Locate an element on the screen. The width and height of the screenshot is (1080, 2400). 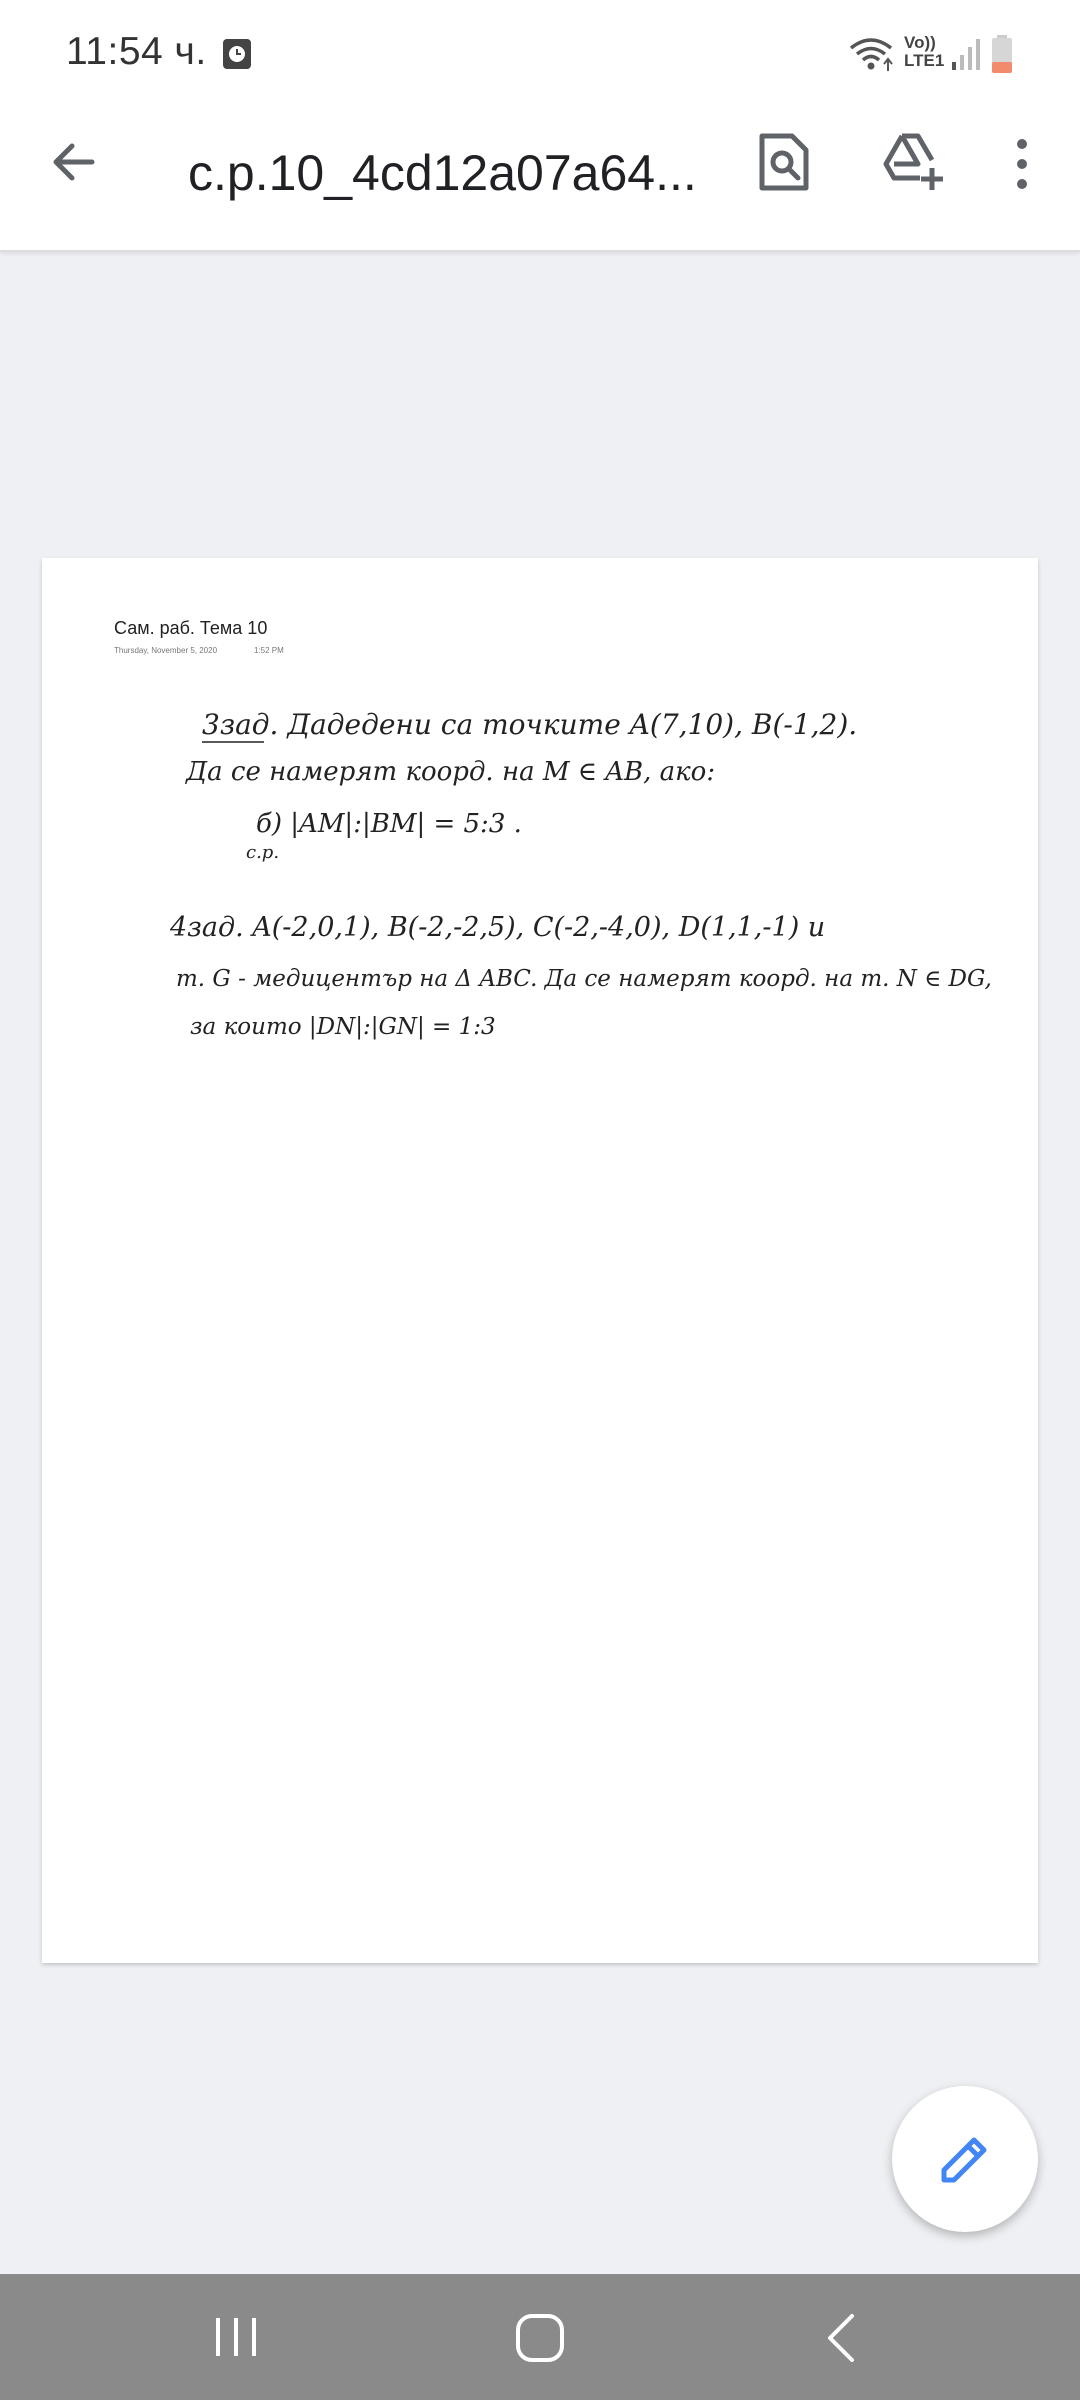
network-type-label: Vo)) LTE1 is located at coordinates (924, 51).